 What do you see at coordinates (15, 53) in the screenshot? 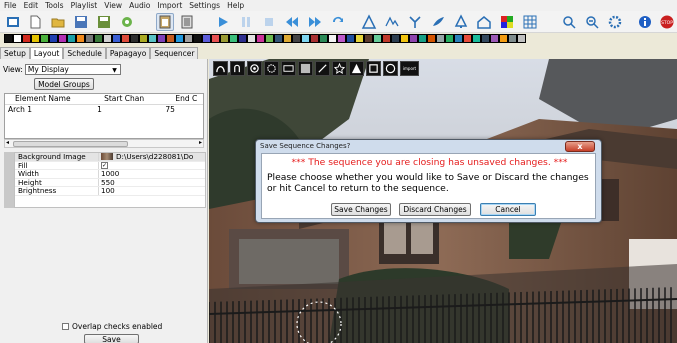
I see `tab-setup: Setup` at bounding box center [15, 53].